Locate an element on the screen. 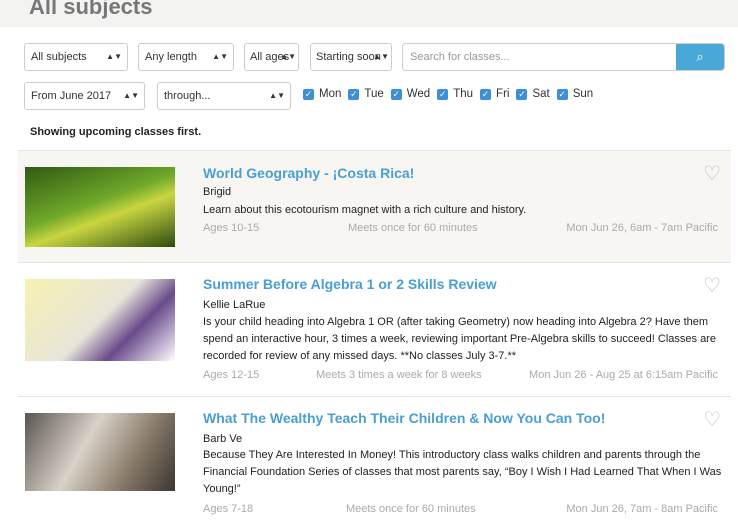  teacher-link: Kellie LaRue is located at coordinates (234, 305).